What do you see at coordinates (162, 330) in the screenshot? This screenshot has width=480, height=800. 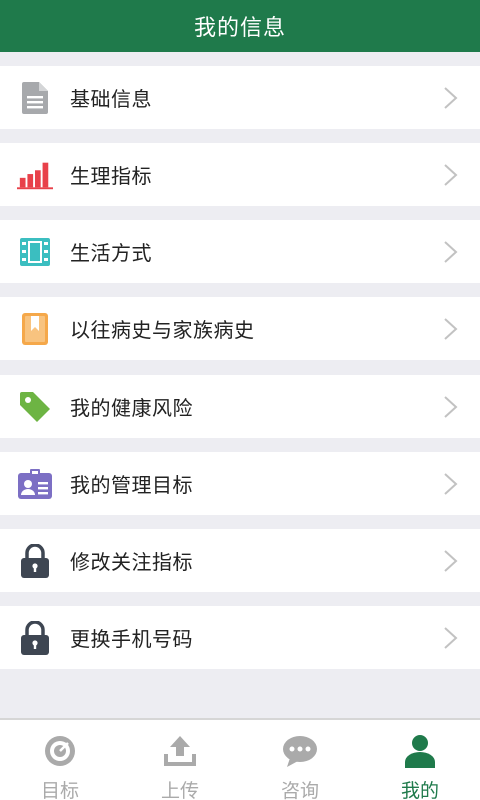 I see `menu-item-label: 以往病史与家族病史` at bounding box center [162, 330].